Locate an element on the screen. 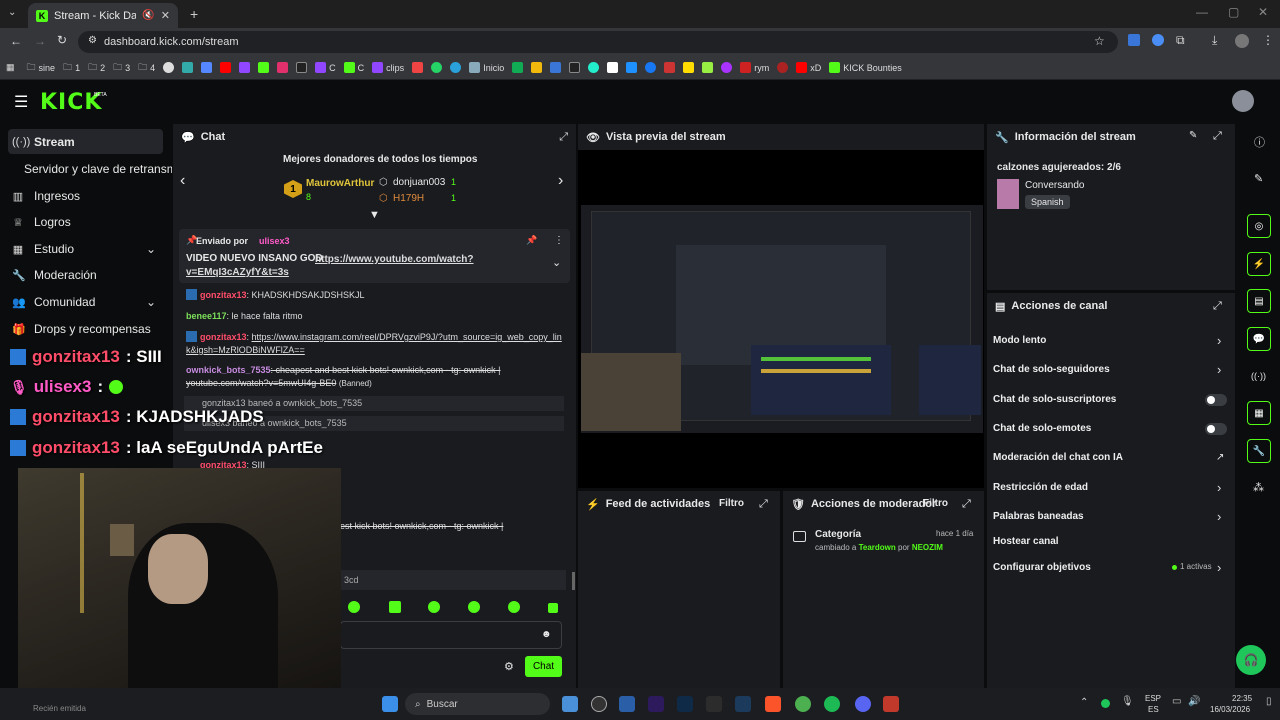 This screenshot has height=720, width=1280. close-tab-icon: ✕ is located at coordinates (165, 15).